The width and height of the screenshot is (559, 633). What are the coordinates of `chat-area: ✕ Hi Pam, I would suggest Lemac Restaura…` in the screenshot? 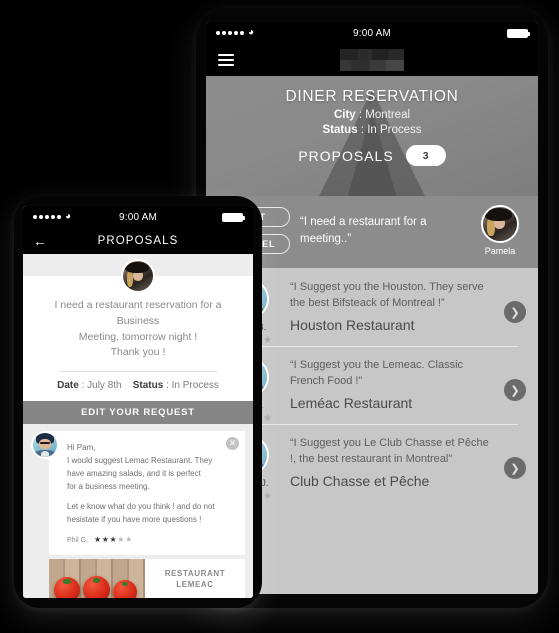 It's located at (138, 511).